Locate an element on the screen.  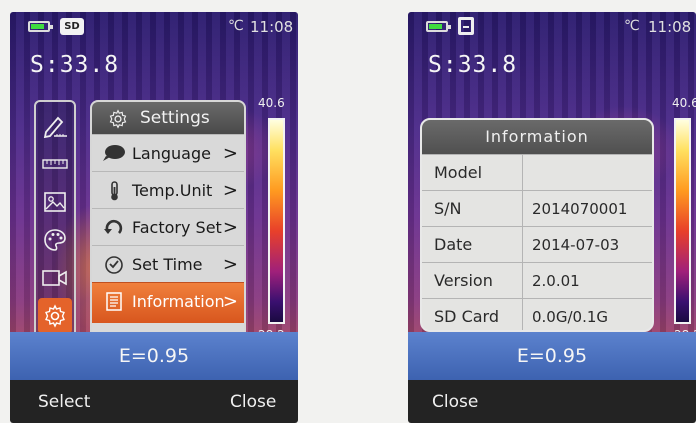
thermometer-icon is located at coordinates (114, 191).